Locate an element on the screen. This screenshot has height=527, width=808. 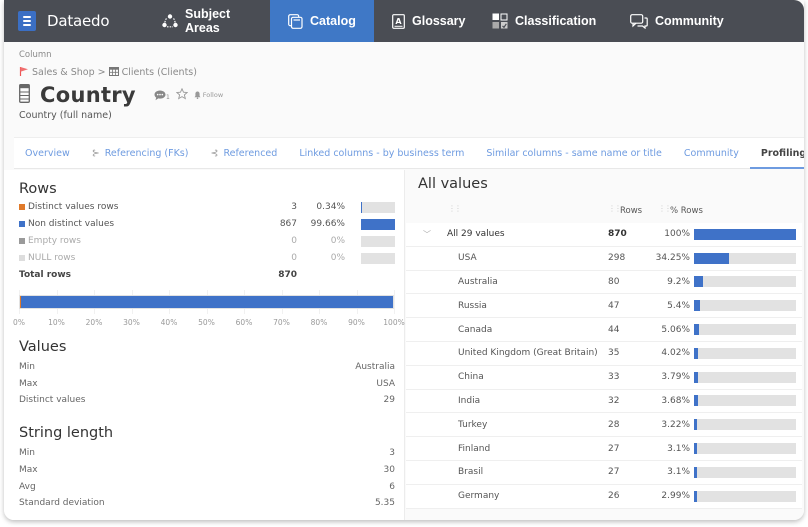
total-rows-value: 870 is located at coordinates (287, 275).